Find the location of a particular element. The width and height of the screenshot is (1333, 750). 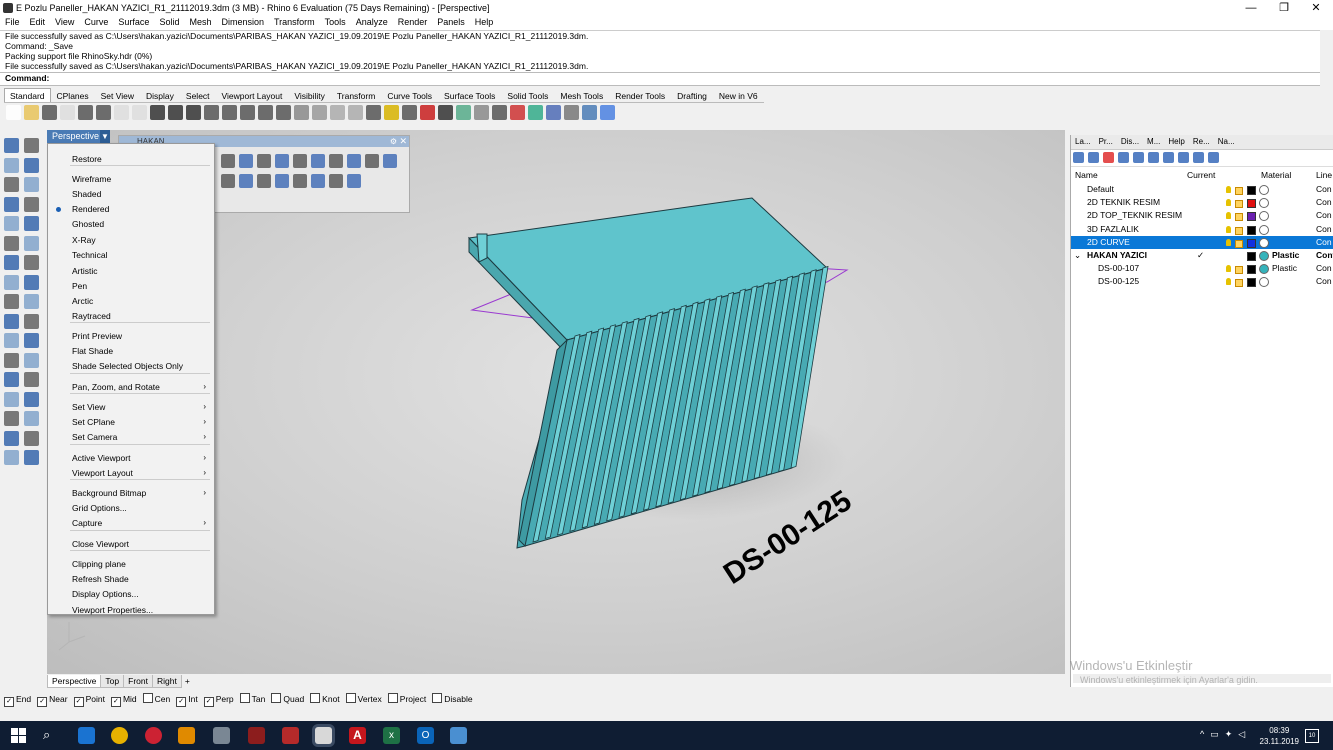

tab-visibility: Visibility is located at coordinates (309, 95).